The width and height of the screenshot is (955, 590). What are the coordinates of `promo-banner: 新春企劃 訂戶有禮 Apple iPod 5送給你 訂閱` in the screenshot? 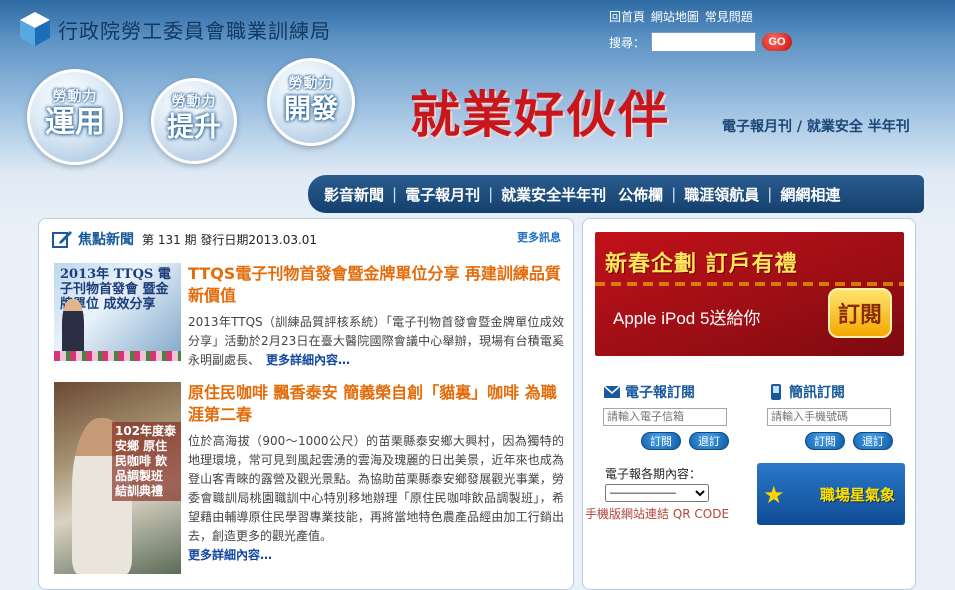 It's located at (749, 294).